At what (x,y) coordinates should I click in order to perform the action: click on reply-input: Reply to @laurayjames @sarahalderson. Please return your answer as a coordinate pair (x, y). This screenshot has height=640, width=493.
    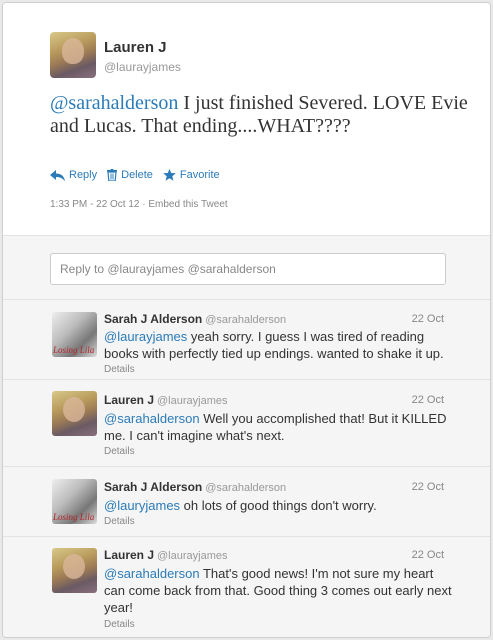
    Looking at the image, I should click on (248, 269).